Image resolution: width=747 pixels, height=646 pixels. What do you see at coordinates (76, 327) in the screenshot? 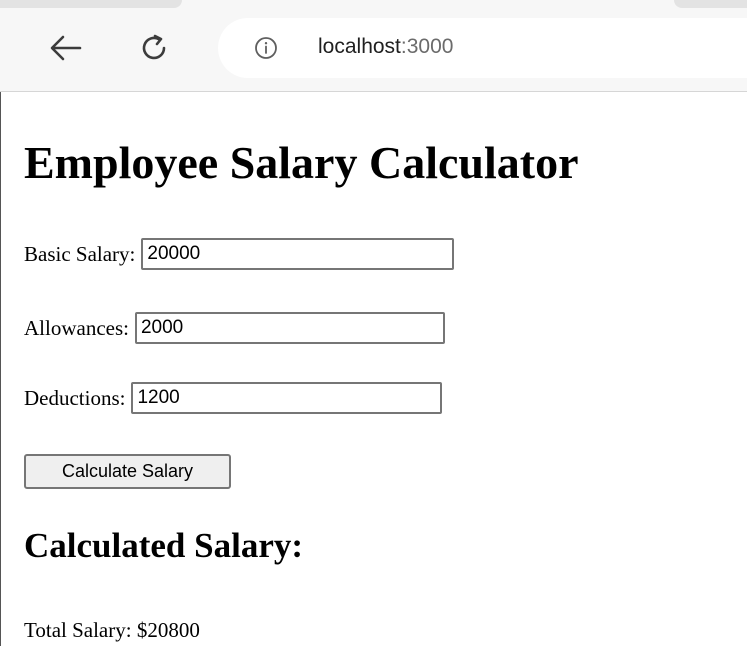
I see `allowances-label: Allowances:` at bounding box center [76, 327].